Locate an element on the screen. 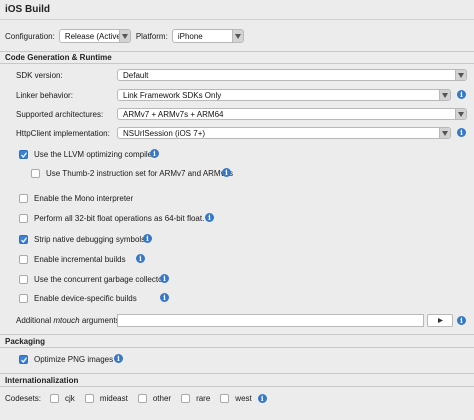 The width and height of the screenshot is (474, 420). device-builds-checkbox is located at coordinates (23, 298).